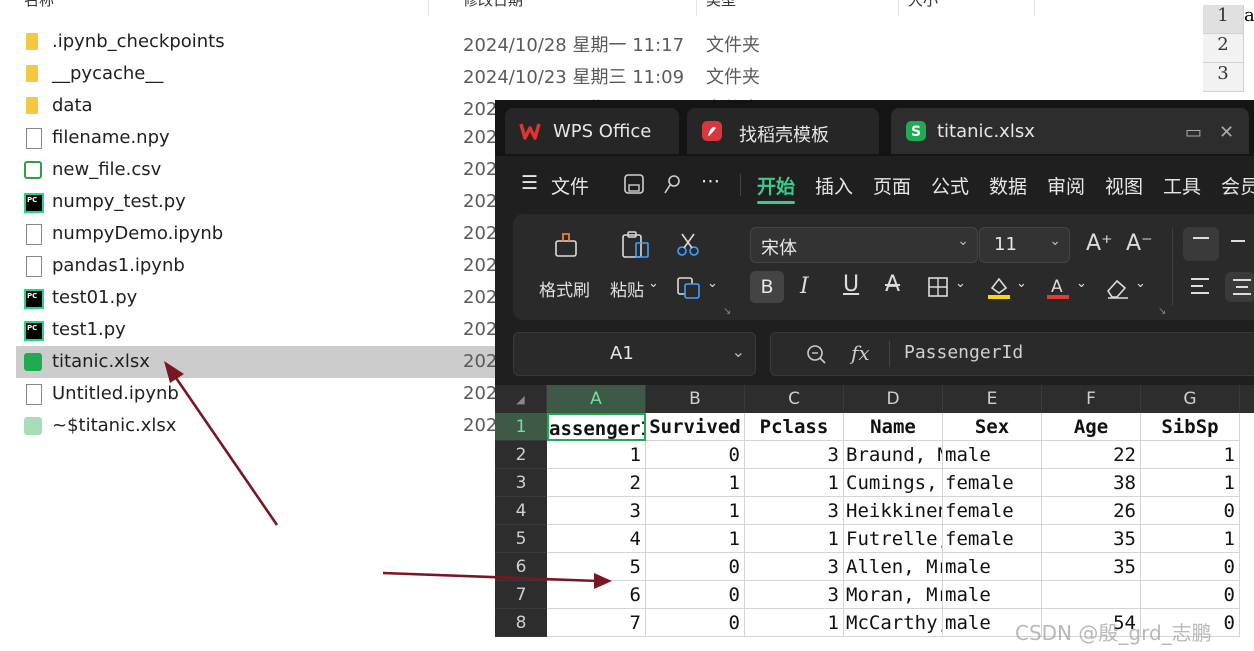 The width and height of the screenshot is (1254, 651). What do you see at coordinates (1226, 132) in the screenshot?
I see `close-icon: ✕` at bounding box center [1226, 132].